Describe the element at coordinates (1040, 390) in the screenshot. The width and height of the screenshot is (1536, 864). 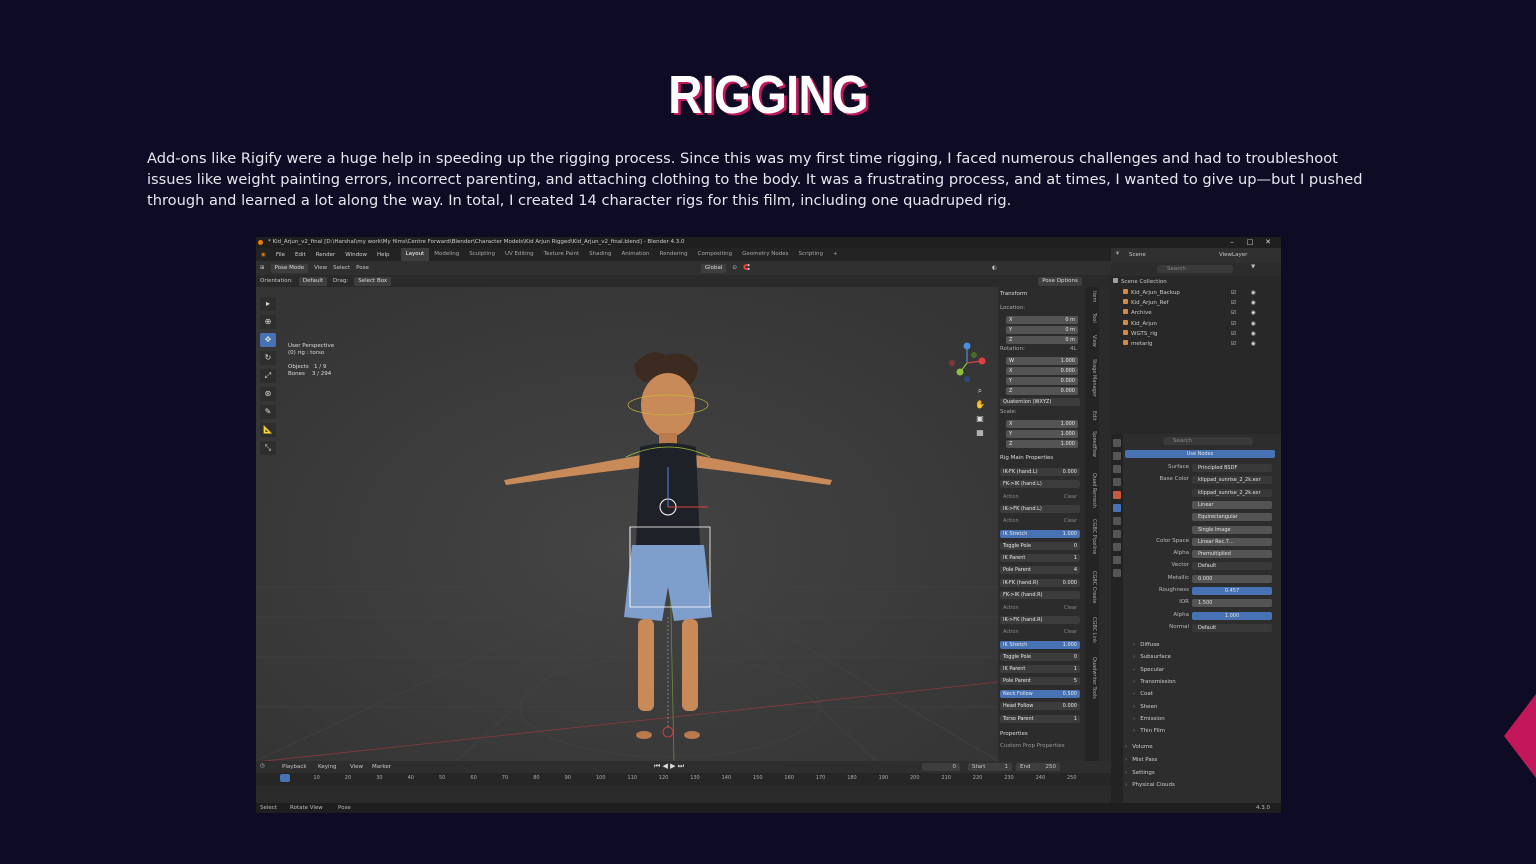
I see `rotation-z-row: Z 0.000` at that location.